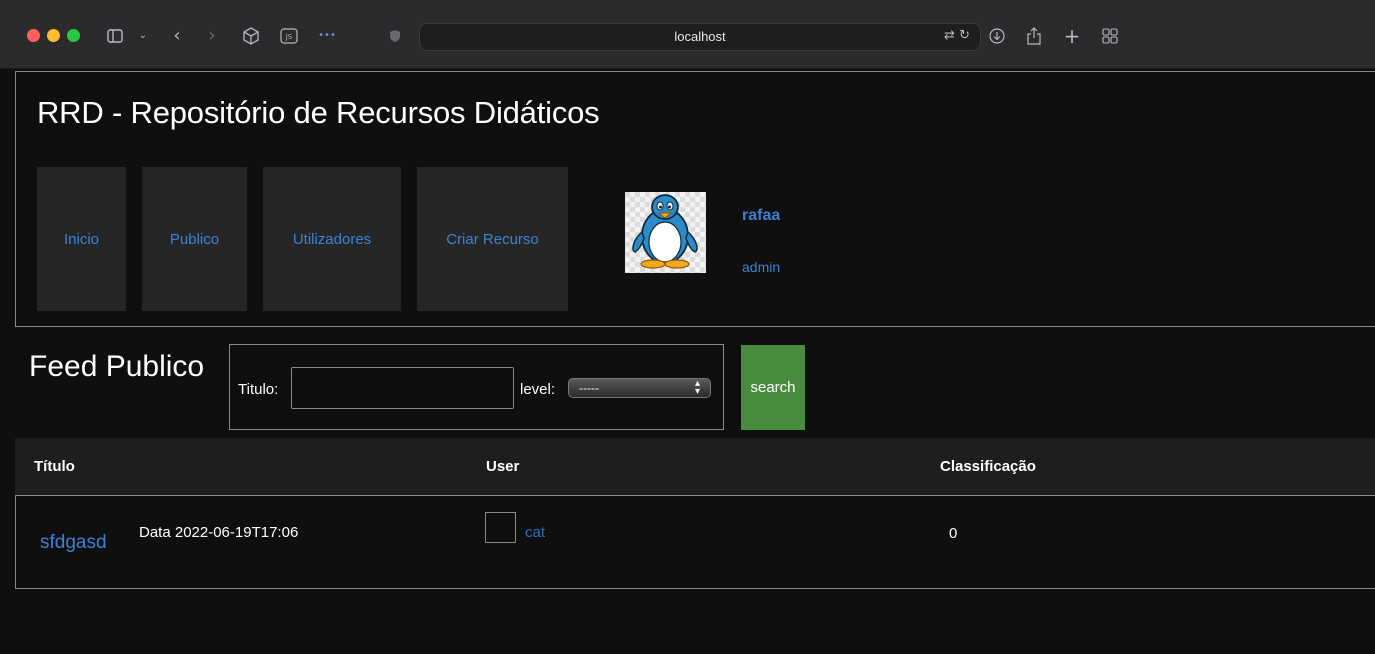  I want to click on browser-toolbar: ⌄ ‹ › JS ••• localhost ⇄ ↻ +, so click(687, 34).